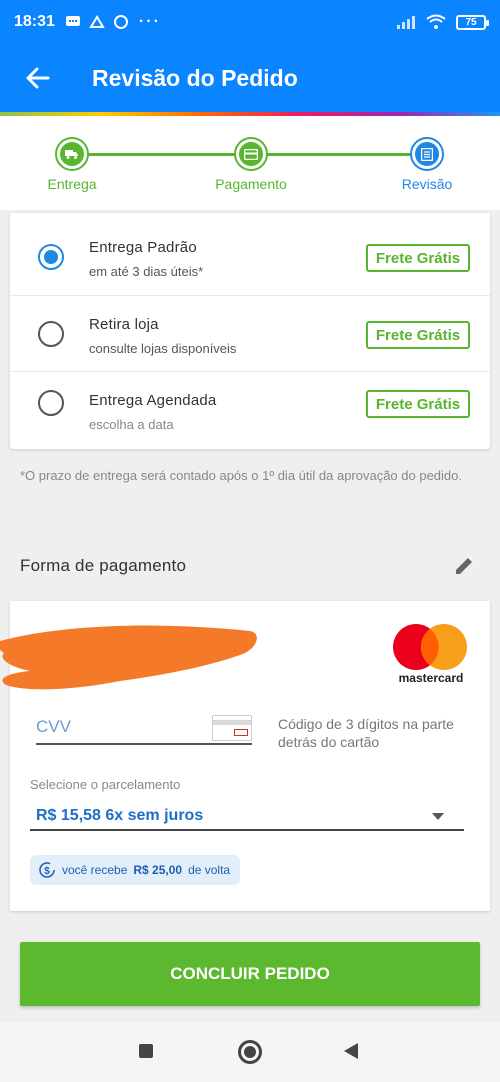 This screenshot has height=1082, width=500. Describe the element at coordinates (120, 22) in the screenshot. I see `whatsapp-icon` at that location.